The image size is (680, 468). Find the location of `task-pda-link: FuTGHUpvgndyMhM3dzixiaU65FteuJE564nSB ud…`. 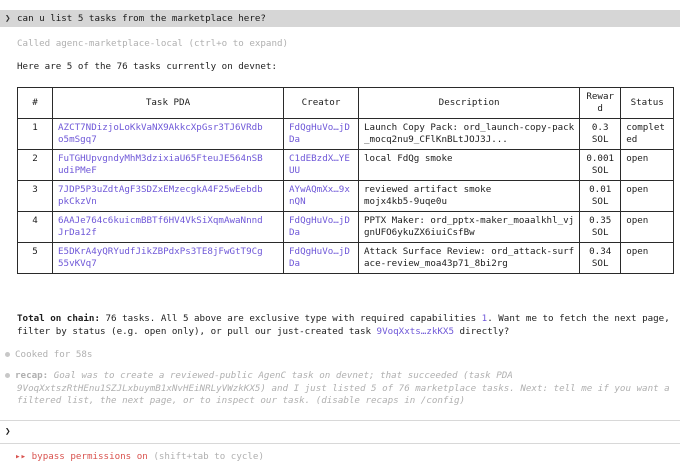

task-pda-link: FuTGHUpvgndyMhM3dzixiaU65FteuJE564nSB ud… is located at coordinates (168, 165).